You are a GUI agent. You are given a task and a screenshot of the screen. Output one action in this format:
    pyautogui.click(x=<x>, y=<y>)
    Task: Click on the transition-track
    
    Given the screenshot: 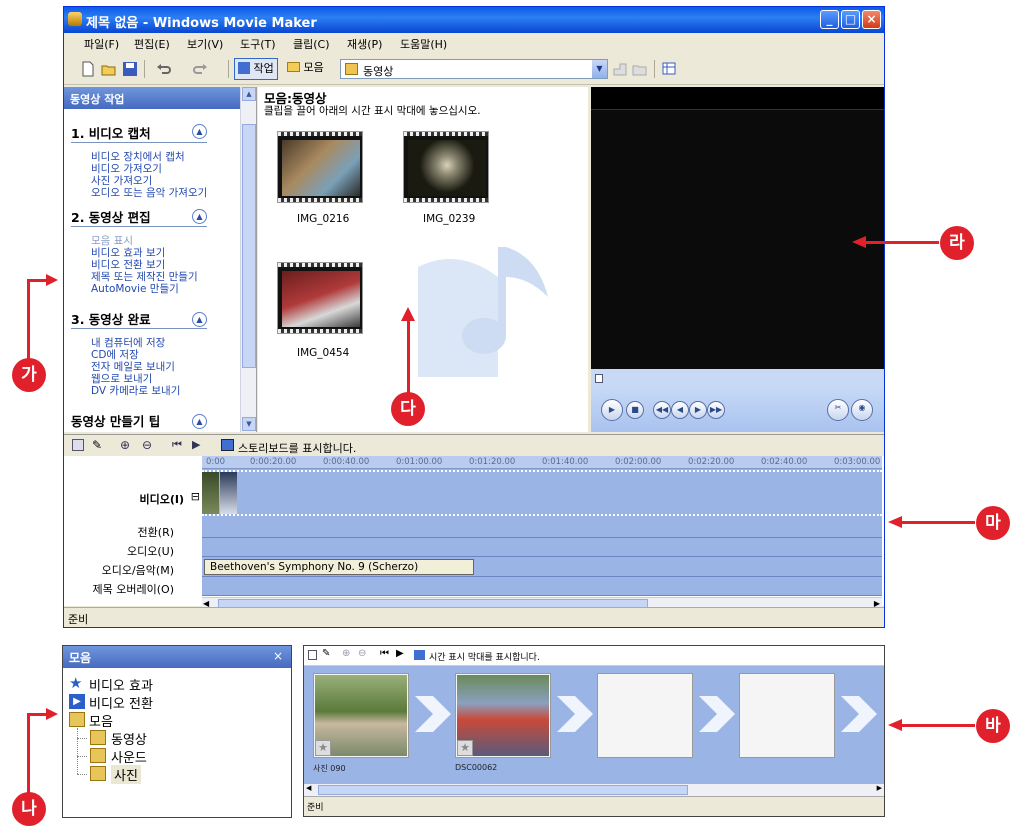 What is the action you would take?
    pyautogui.click(x=542, y=528)
    